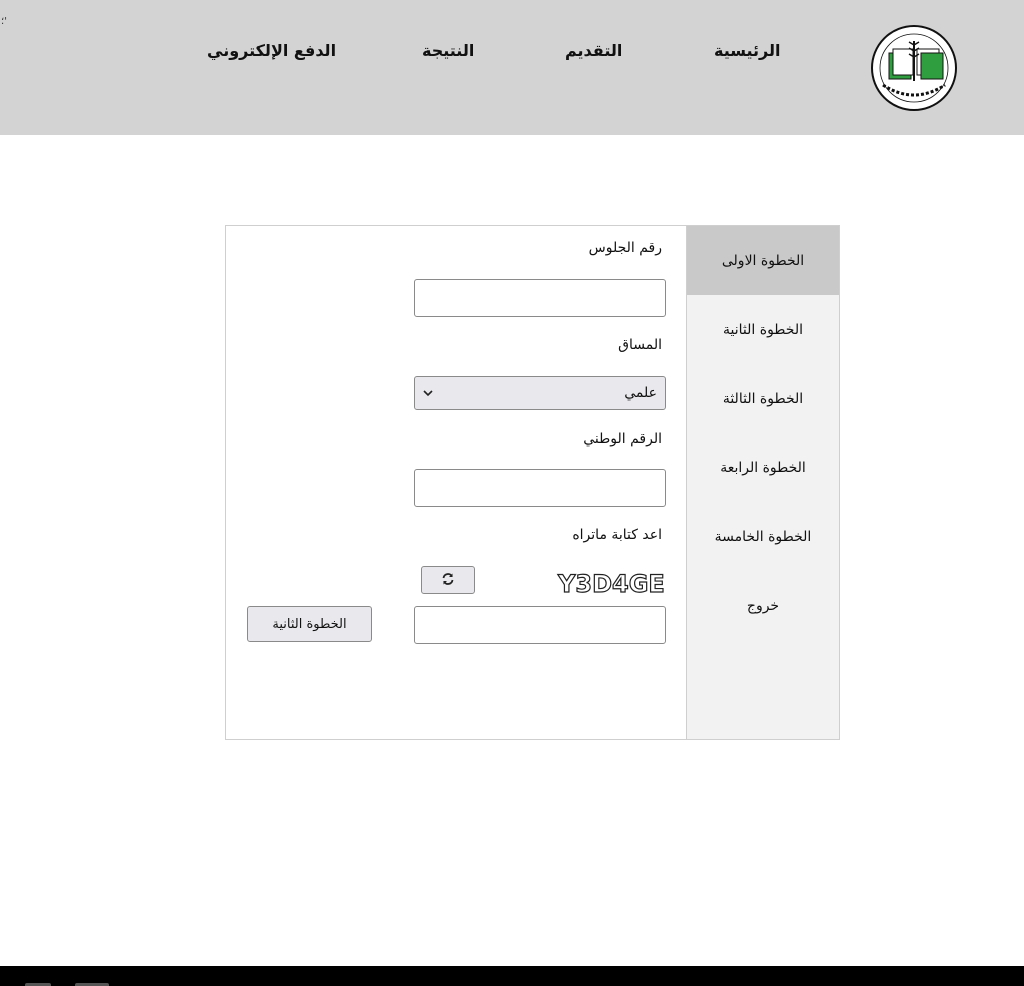  Describe the element at coordinates (640, 393) in the screenshot. I see `track-selected-value: علمي` at that location.